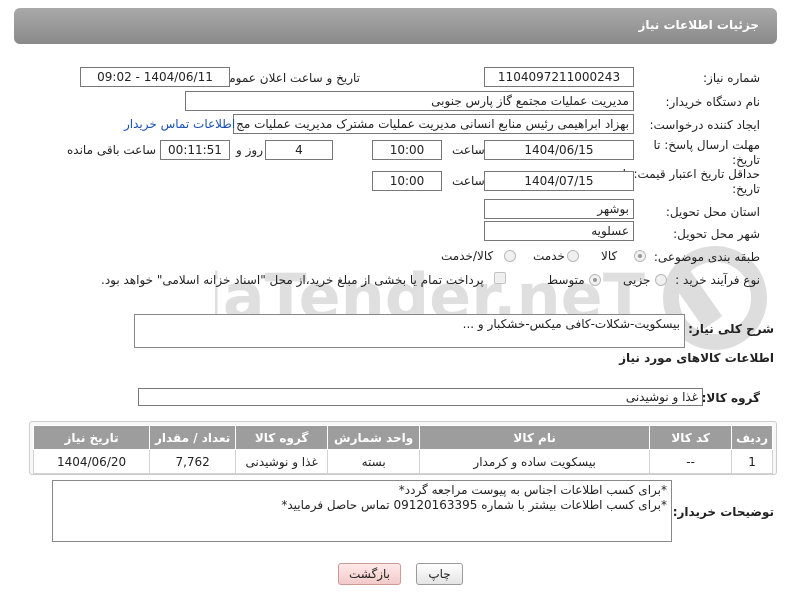 Image resolution: width=788 pixels, height=598 pixels. I want to click on buyer-org-field: مدیریت عملیات مجتمع گاز پارس جنوبی, so click(409, 101).